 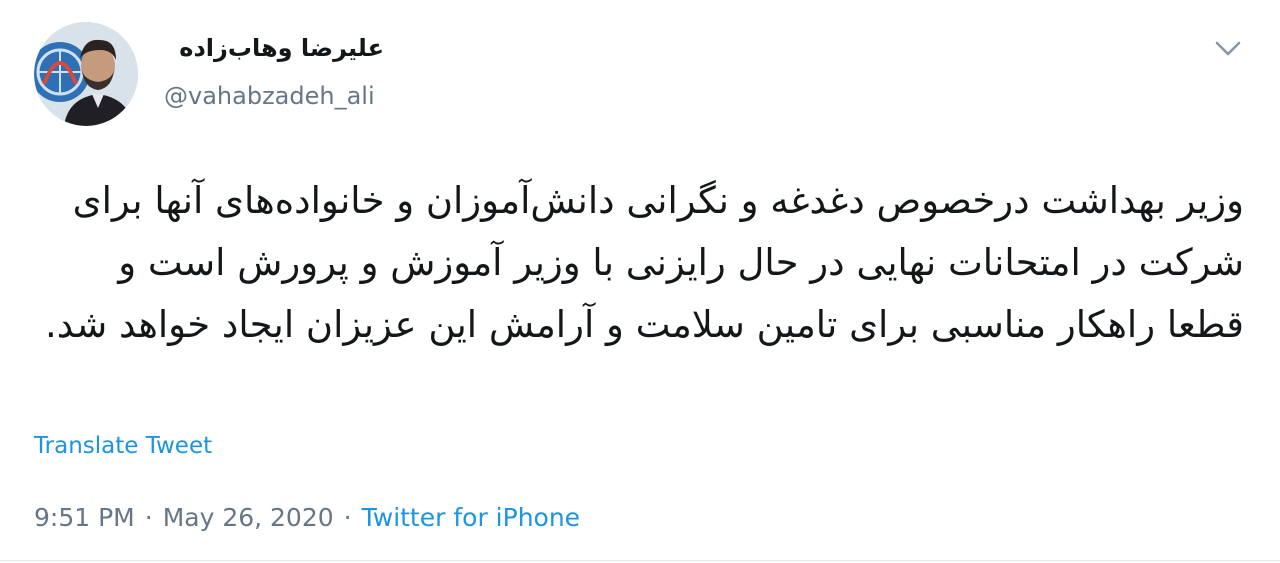 I want to click on avatar, so click(x=86, y=74).